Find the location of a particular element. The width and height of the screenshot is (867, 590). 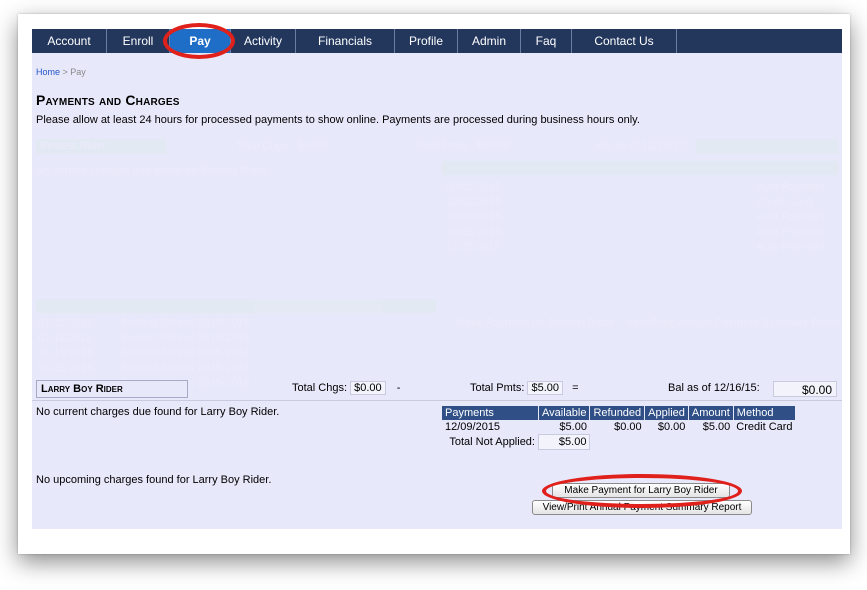

faded-charges-header is located at coordinates (236, 306).